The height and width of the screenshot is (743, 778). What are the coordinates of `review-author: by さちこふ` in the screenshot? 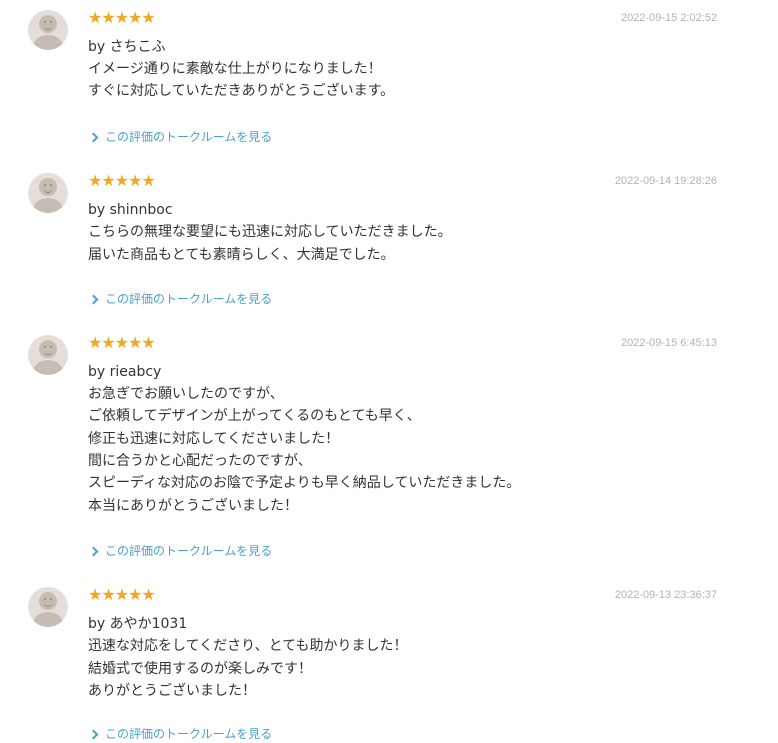 It's located at (127, 47).